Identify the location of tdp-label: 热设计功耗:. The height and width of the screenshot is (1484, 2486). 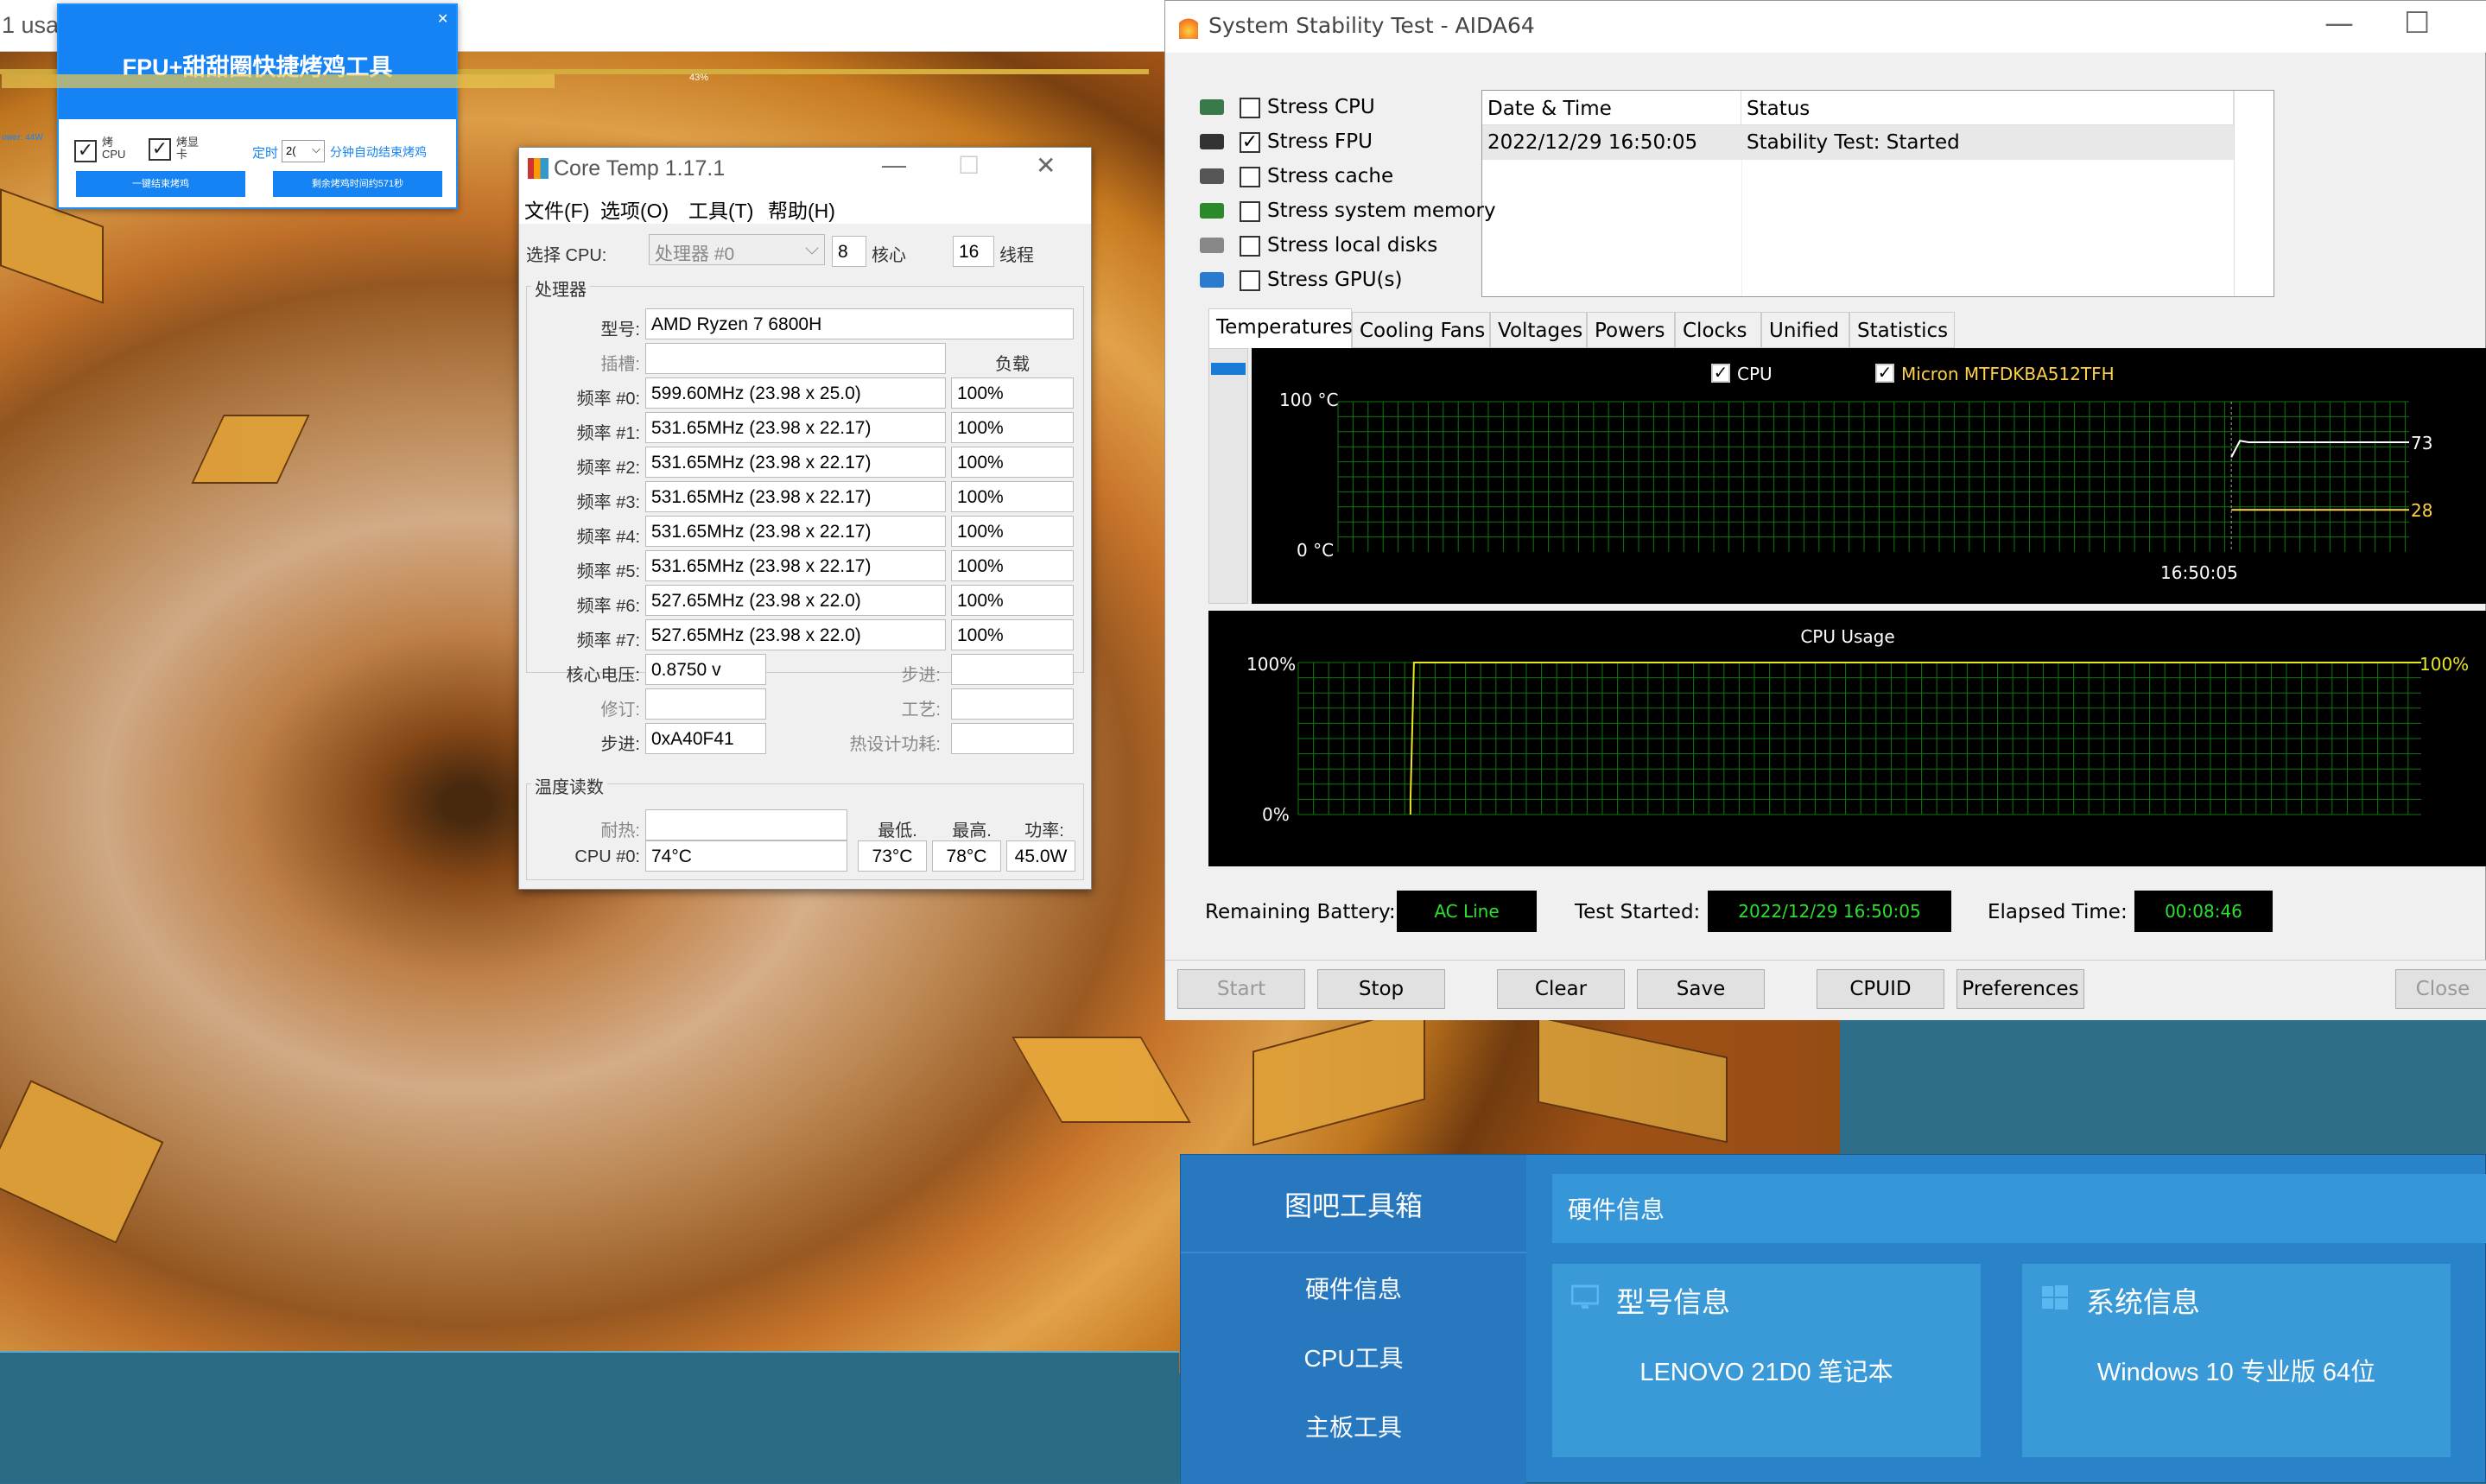
(895, 744).